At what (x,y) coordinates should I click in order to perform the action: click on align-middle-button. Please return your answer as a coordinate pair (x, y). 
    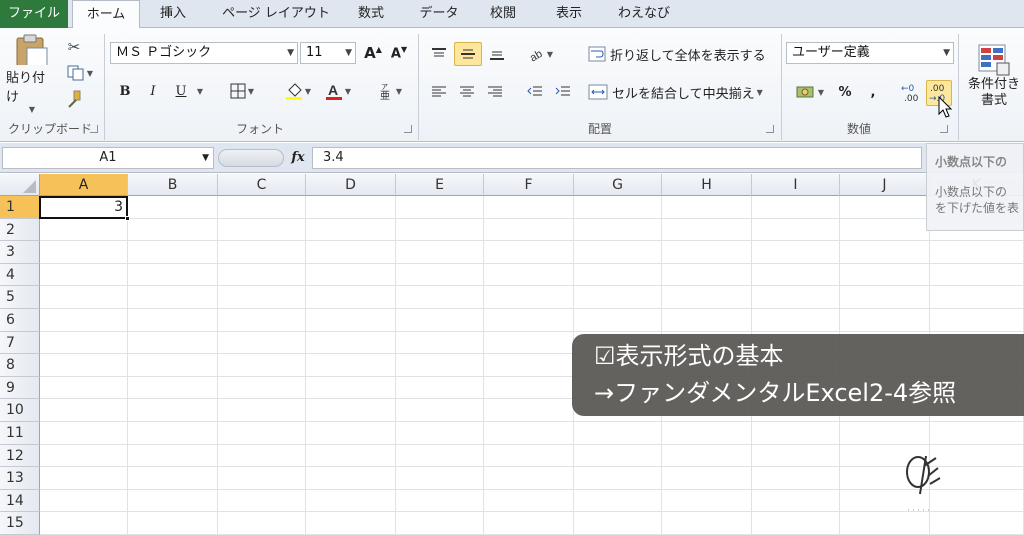
    Looking at the image, I should click on (468, 54).